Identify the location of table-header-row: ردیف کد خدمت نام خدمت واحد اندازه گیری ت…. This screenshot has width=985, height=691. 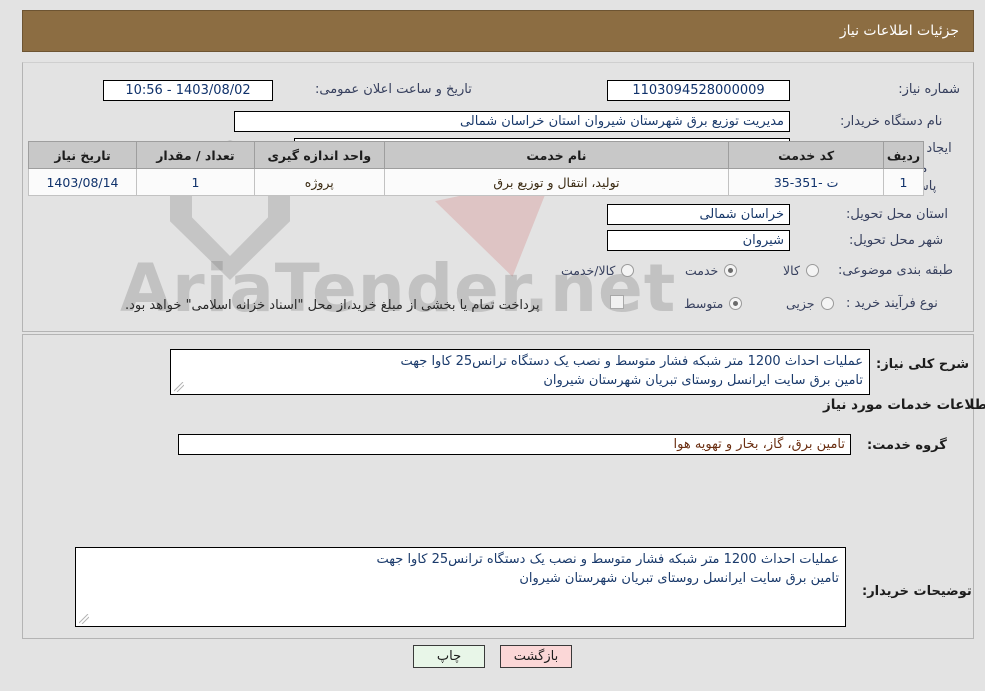
(476, 155).